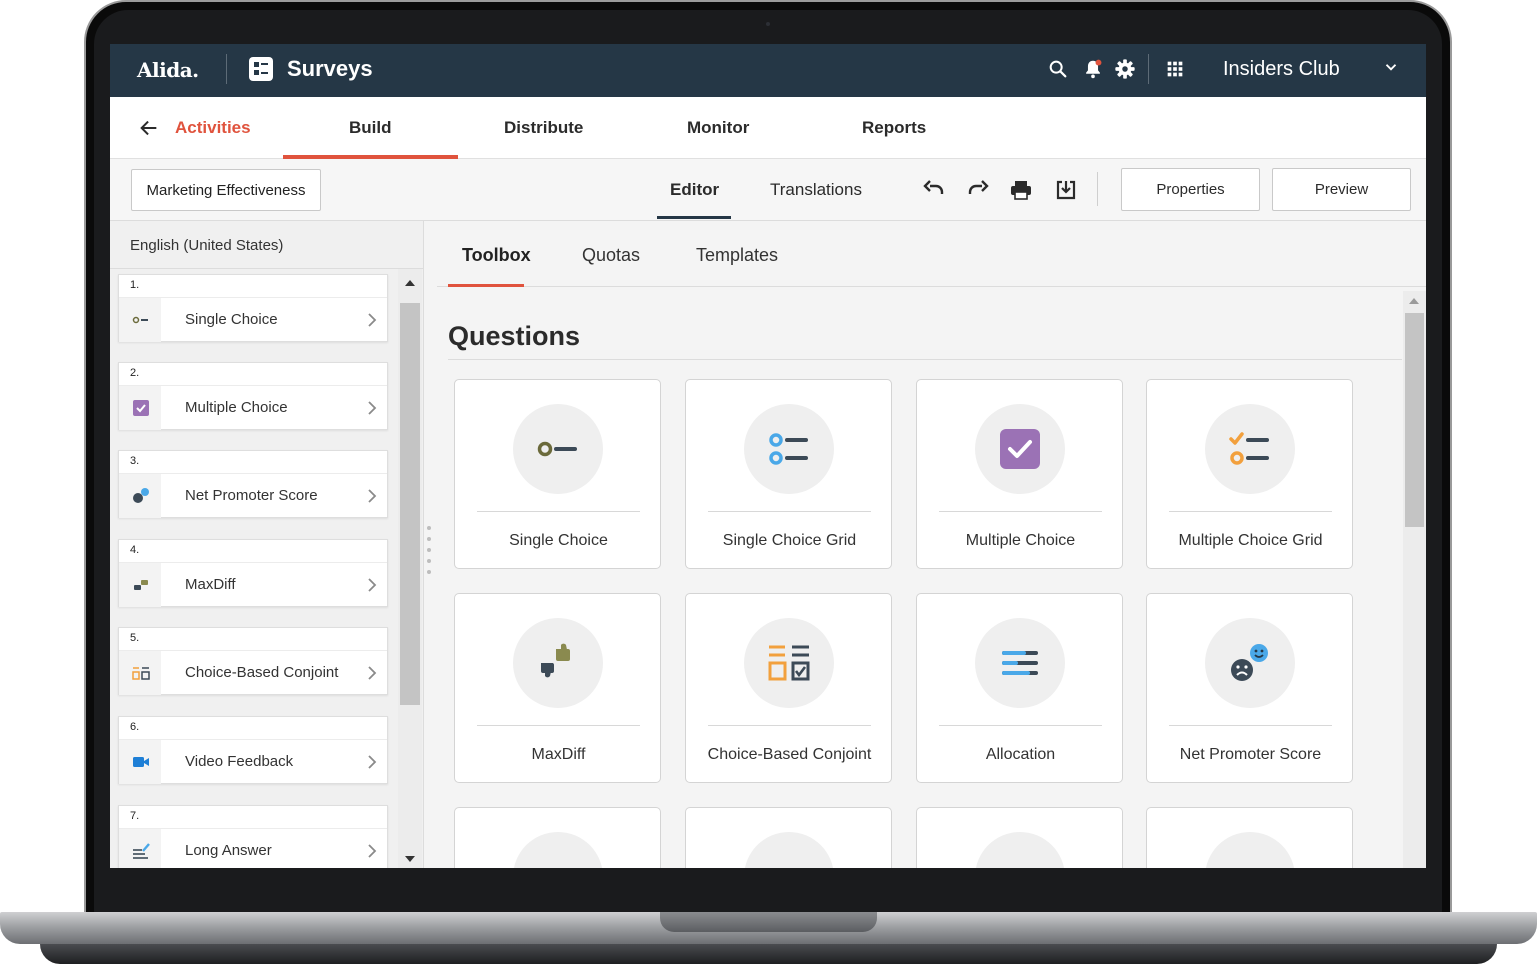  Describe the element at coordinates (135, 373) in the screenshot. I see `question-number: 2.` at that location.